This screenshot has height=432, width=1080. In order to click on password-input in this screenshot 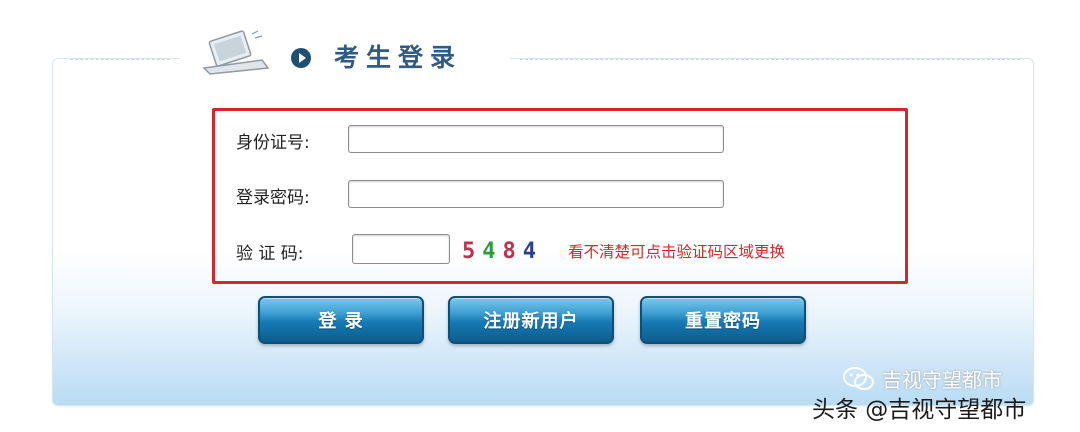, I will do `click(536, 194)`.